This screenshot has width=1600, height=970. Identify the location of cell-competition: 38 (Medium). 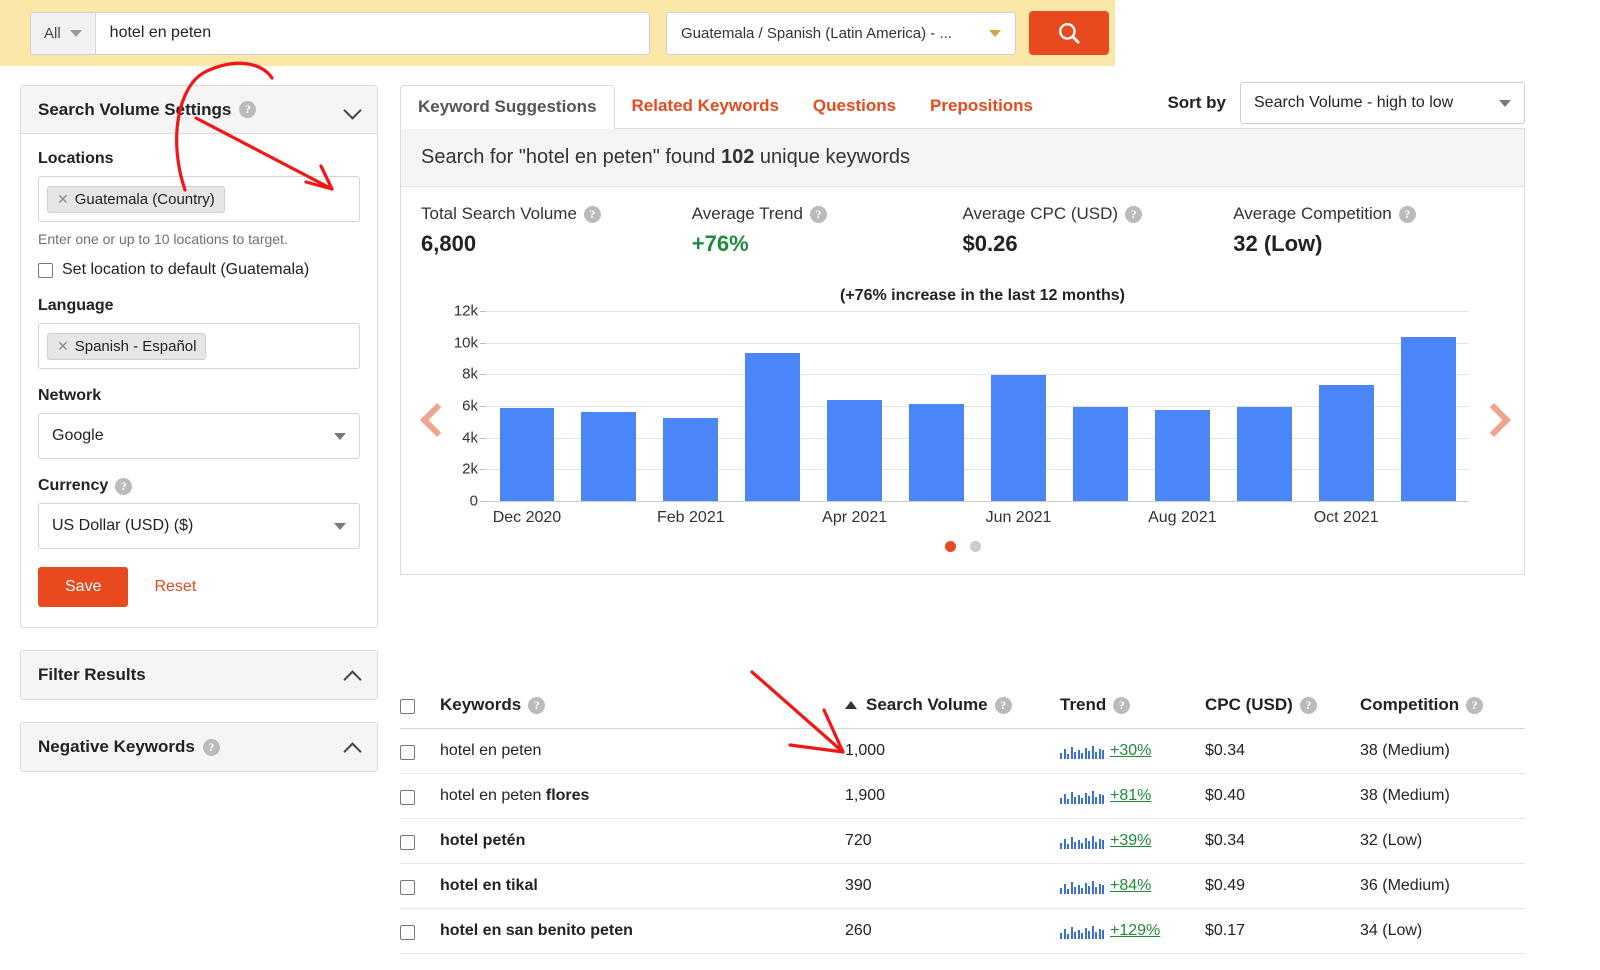
(1405, 795).